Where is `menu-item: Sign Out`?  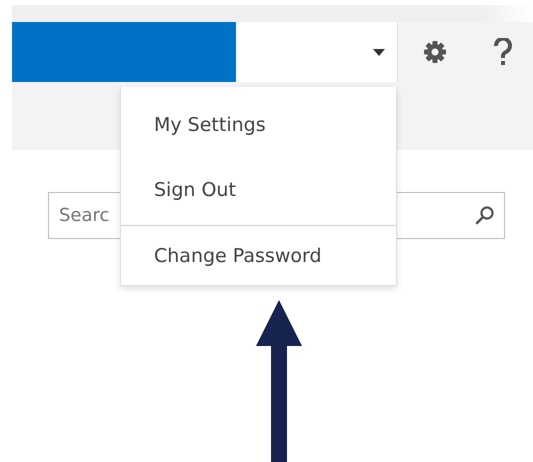
menu-item: Sign Out is located at coordinates (258, 190).